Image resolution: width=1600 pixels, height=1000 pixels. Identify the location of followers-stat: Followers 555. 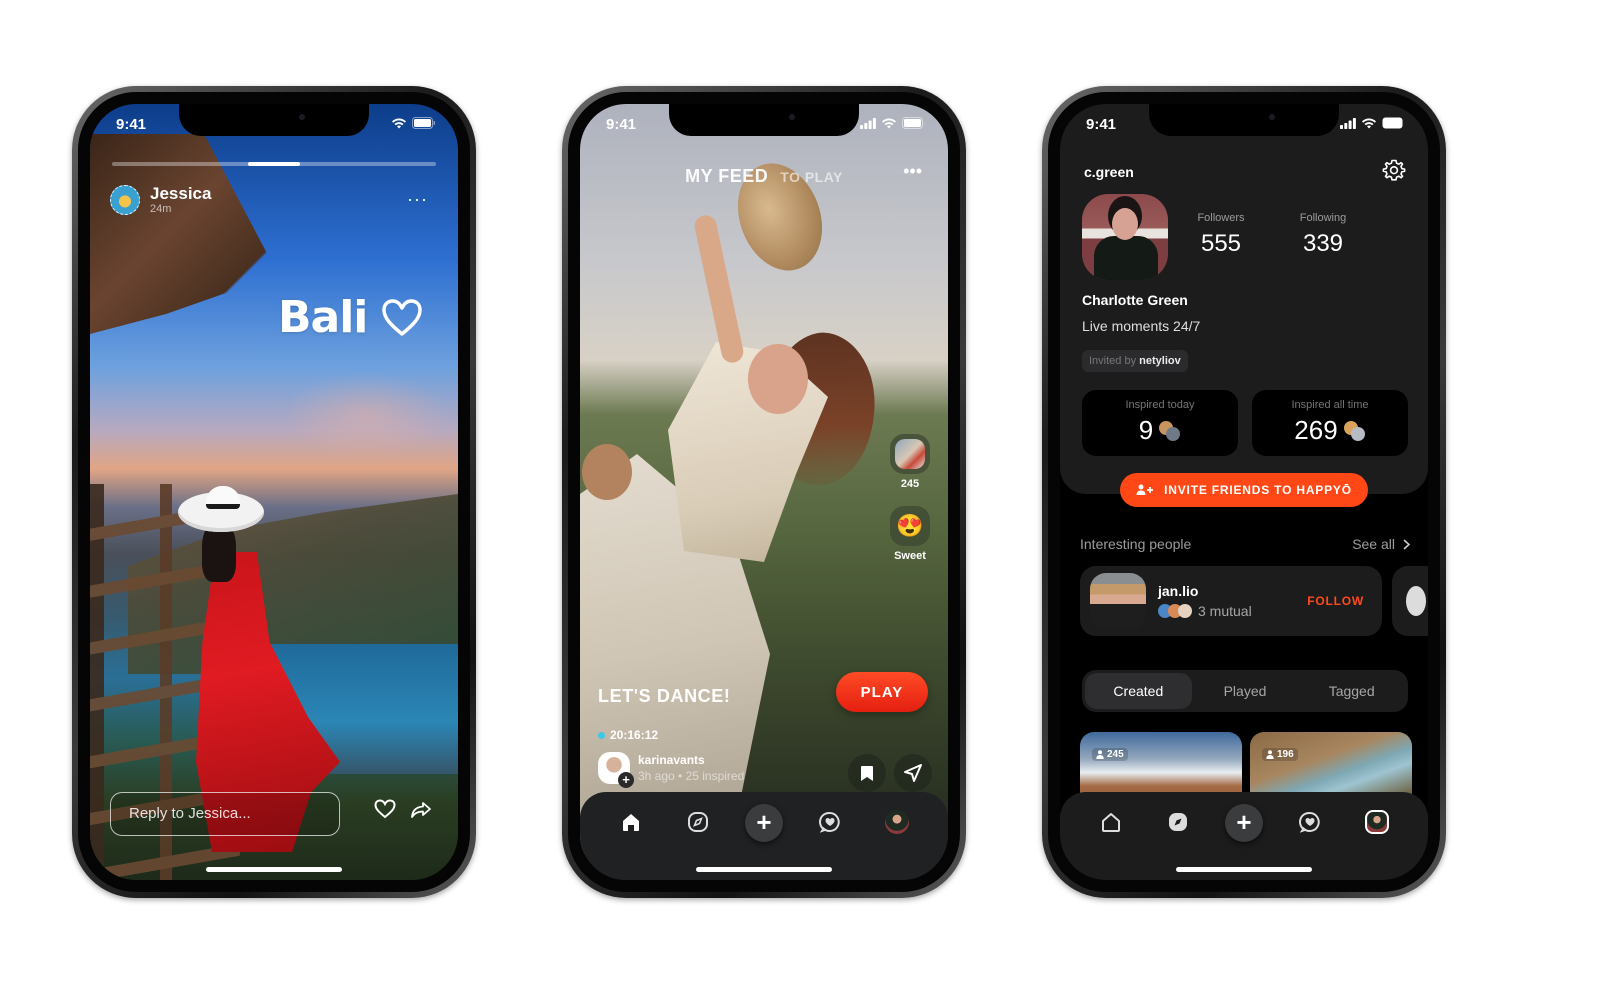
(1221, 235).